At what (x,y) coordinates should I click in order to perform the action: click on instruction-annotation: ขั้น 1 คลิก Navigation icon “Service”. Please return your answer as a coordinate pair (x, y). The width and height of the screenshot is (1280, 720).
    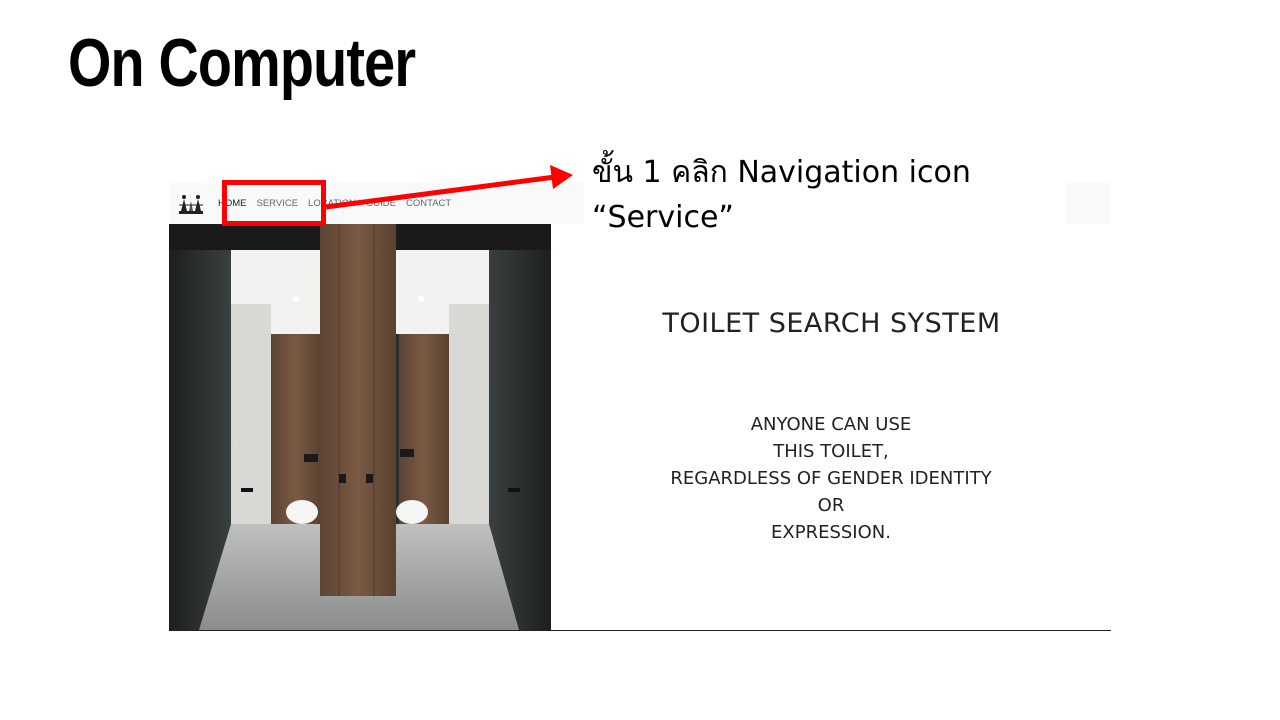
    Looking at the image, I should click on (802, 195).